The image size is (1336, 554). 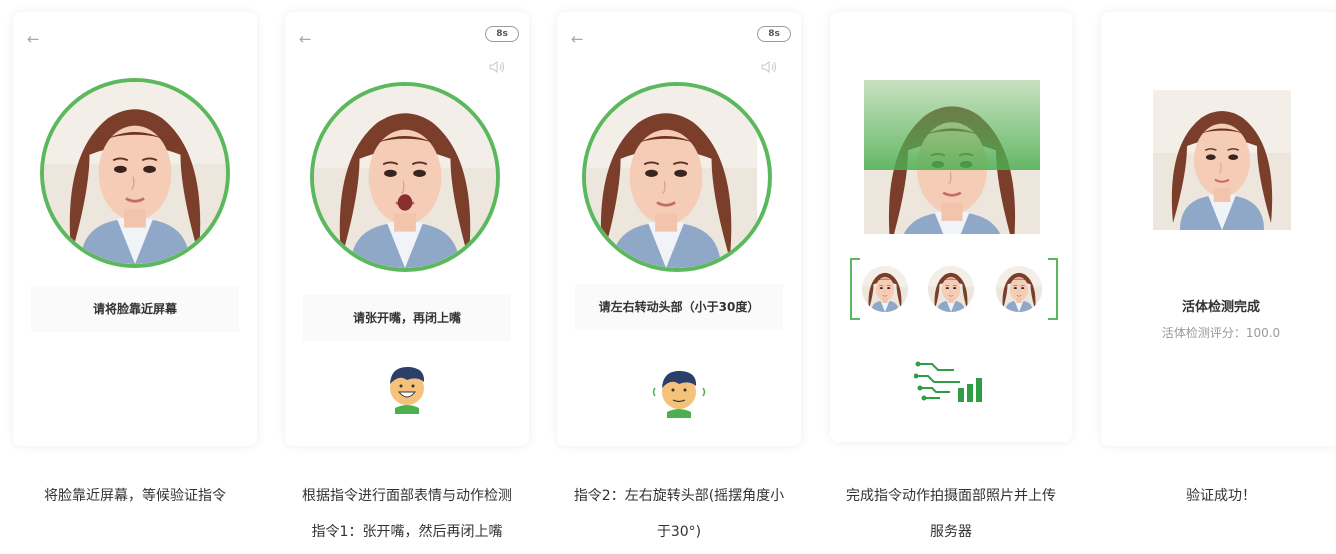 What do you see at coordinates (679, 496) in the screenshot?
I see `caption-line: 指令2：左右旋转头部(摇摆角度小` at bounding box center [679, 496].